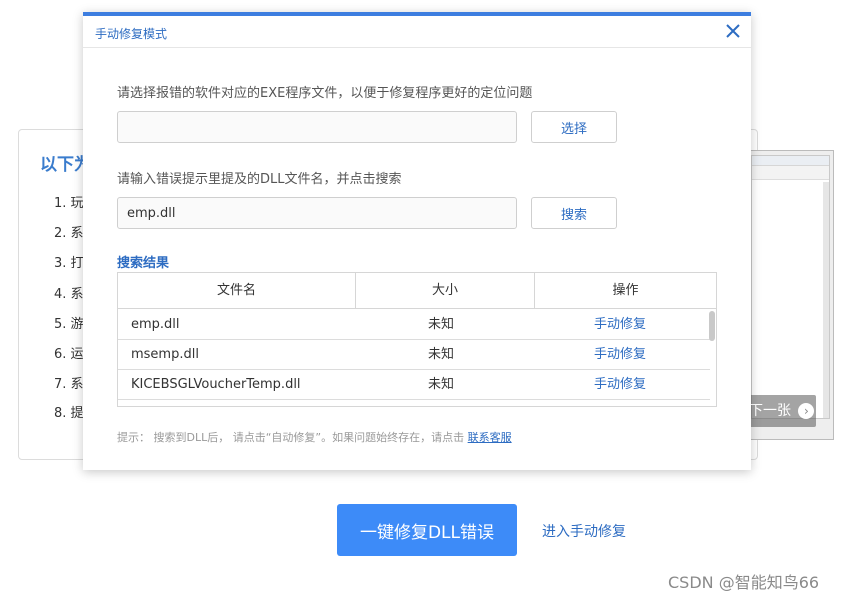  Describe the element at coordinates (216, 384) in the screenshot. I see `file-name: KICEBSGLVoucherTemp.dll` at that location.